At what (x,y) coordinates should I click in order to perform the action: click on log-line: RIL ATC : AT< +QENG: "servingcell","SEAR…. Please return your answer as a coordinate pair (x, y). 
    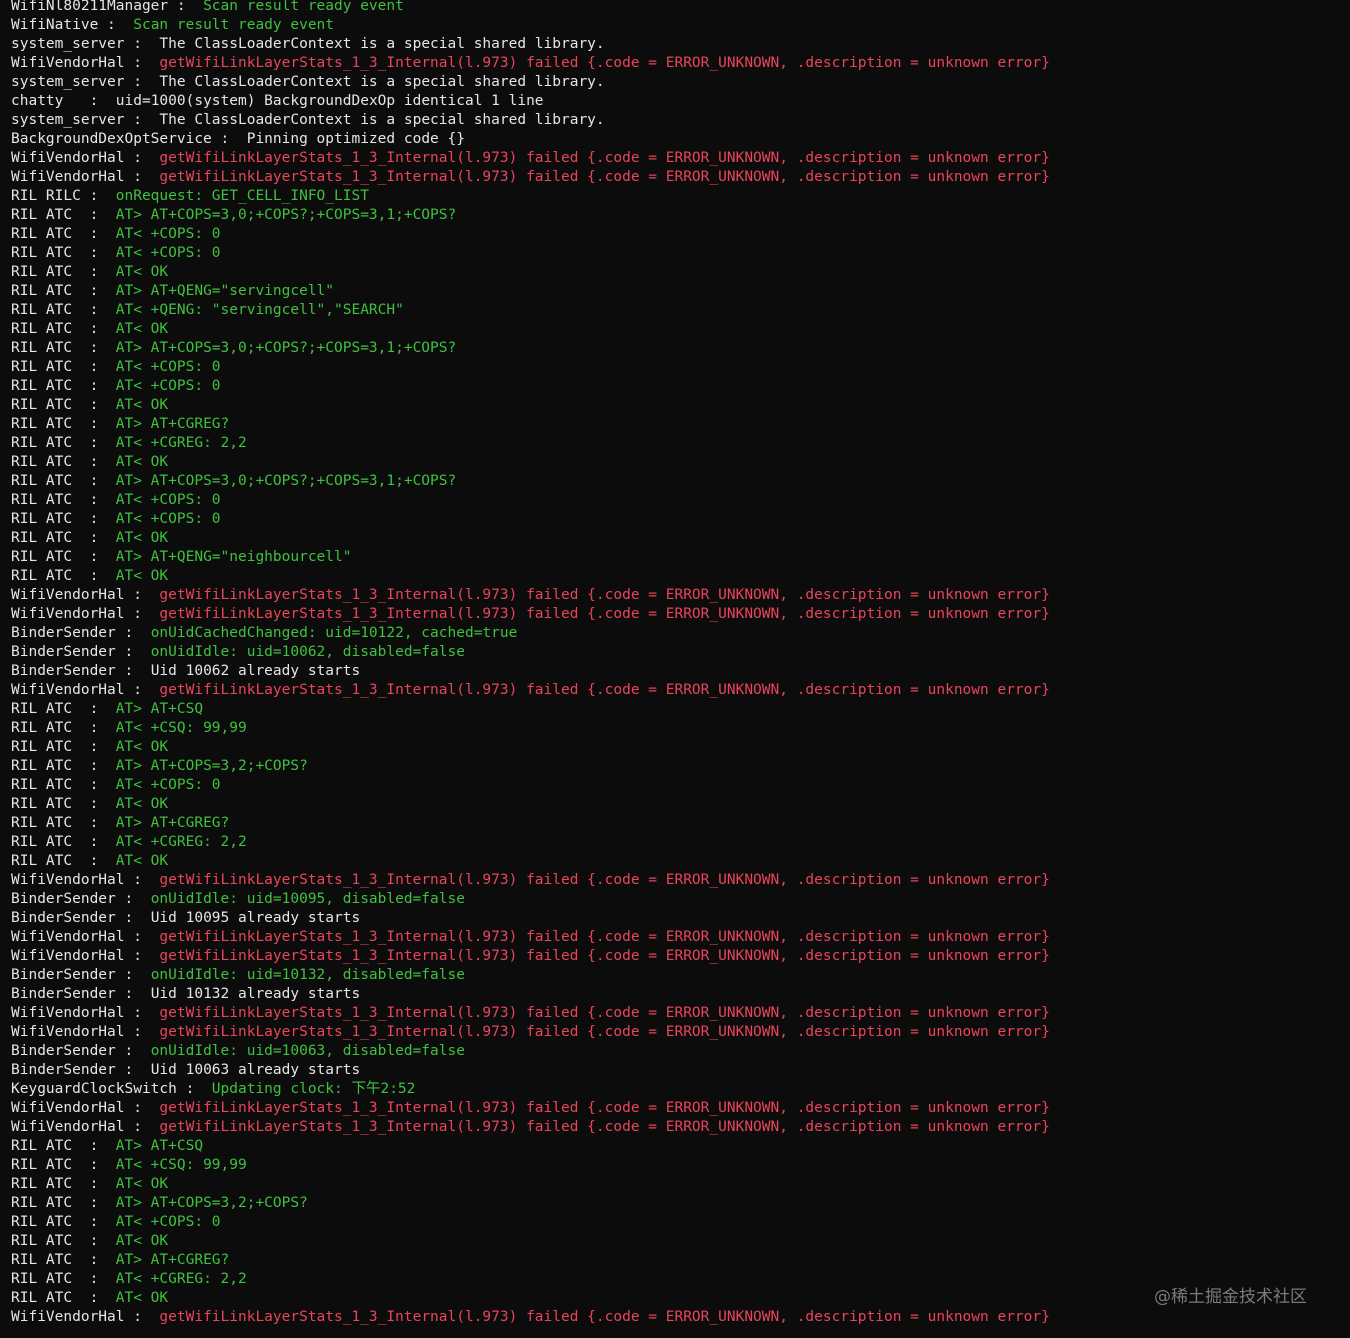
    Looking at the image, I should click on (680, 310).